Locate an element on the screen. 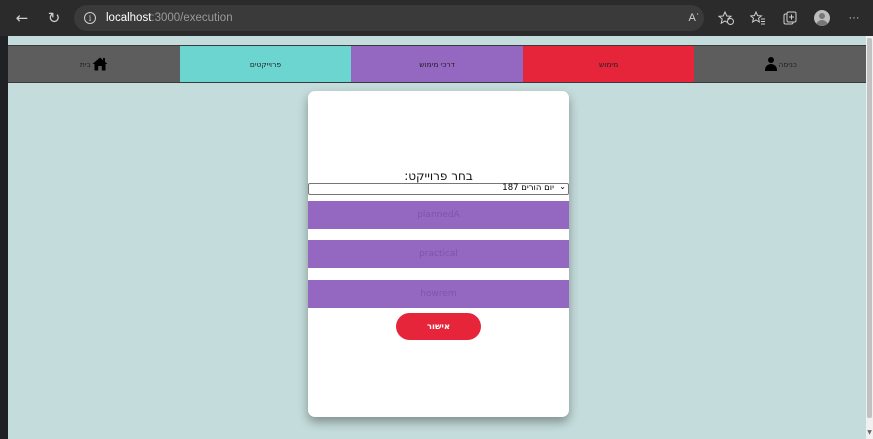 Image resolution: width=873 pixels, height=439 pixels. address-bar: i localhost:3000/execution is located at coordinates (389, 18).